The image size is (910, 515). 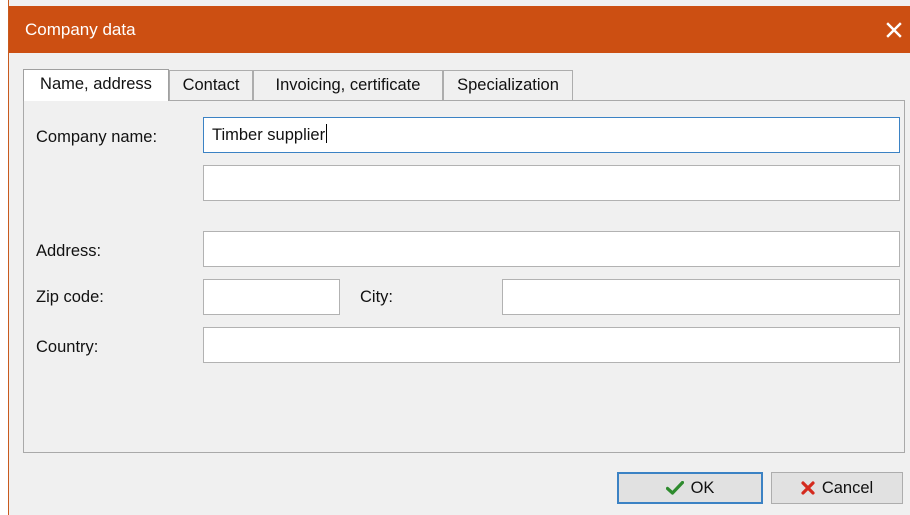 I want to click on tab-name-address: Name, address, so click(x=96, y=85).